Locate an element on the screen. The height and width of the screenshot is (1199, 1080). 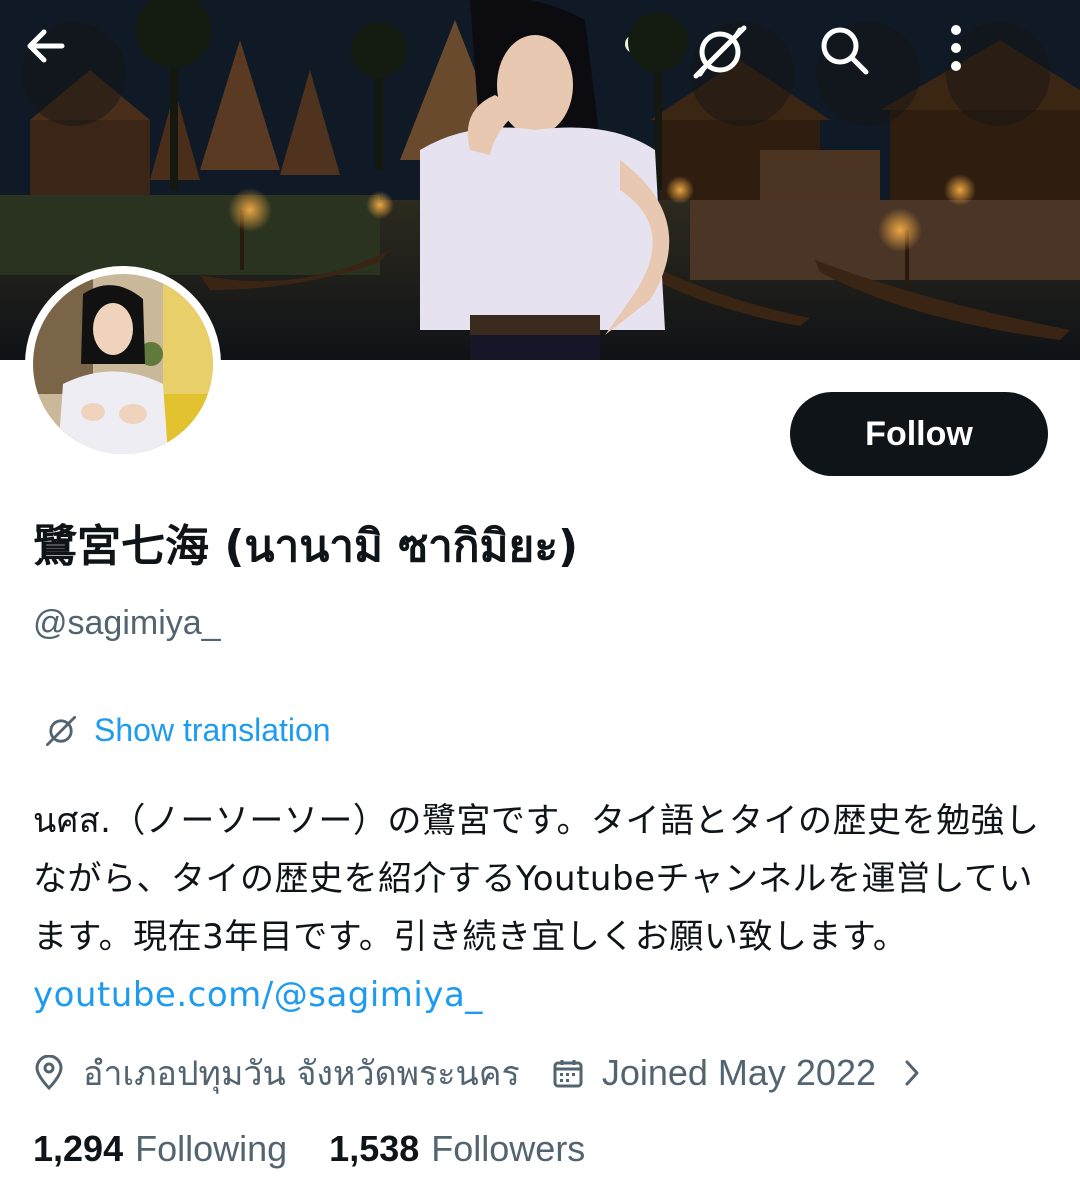
joined-text: Joined May 2022 is located at coordinates (738, 1072).